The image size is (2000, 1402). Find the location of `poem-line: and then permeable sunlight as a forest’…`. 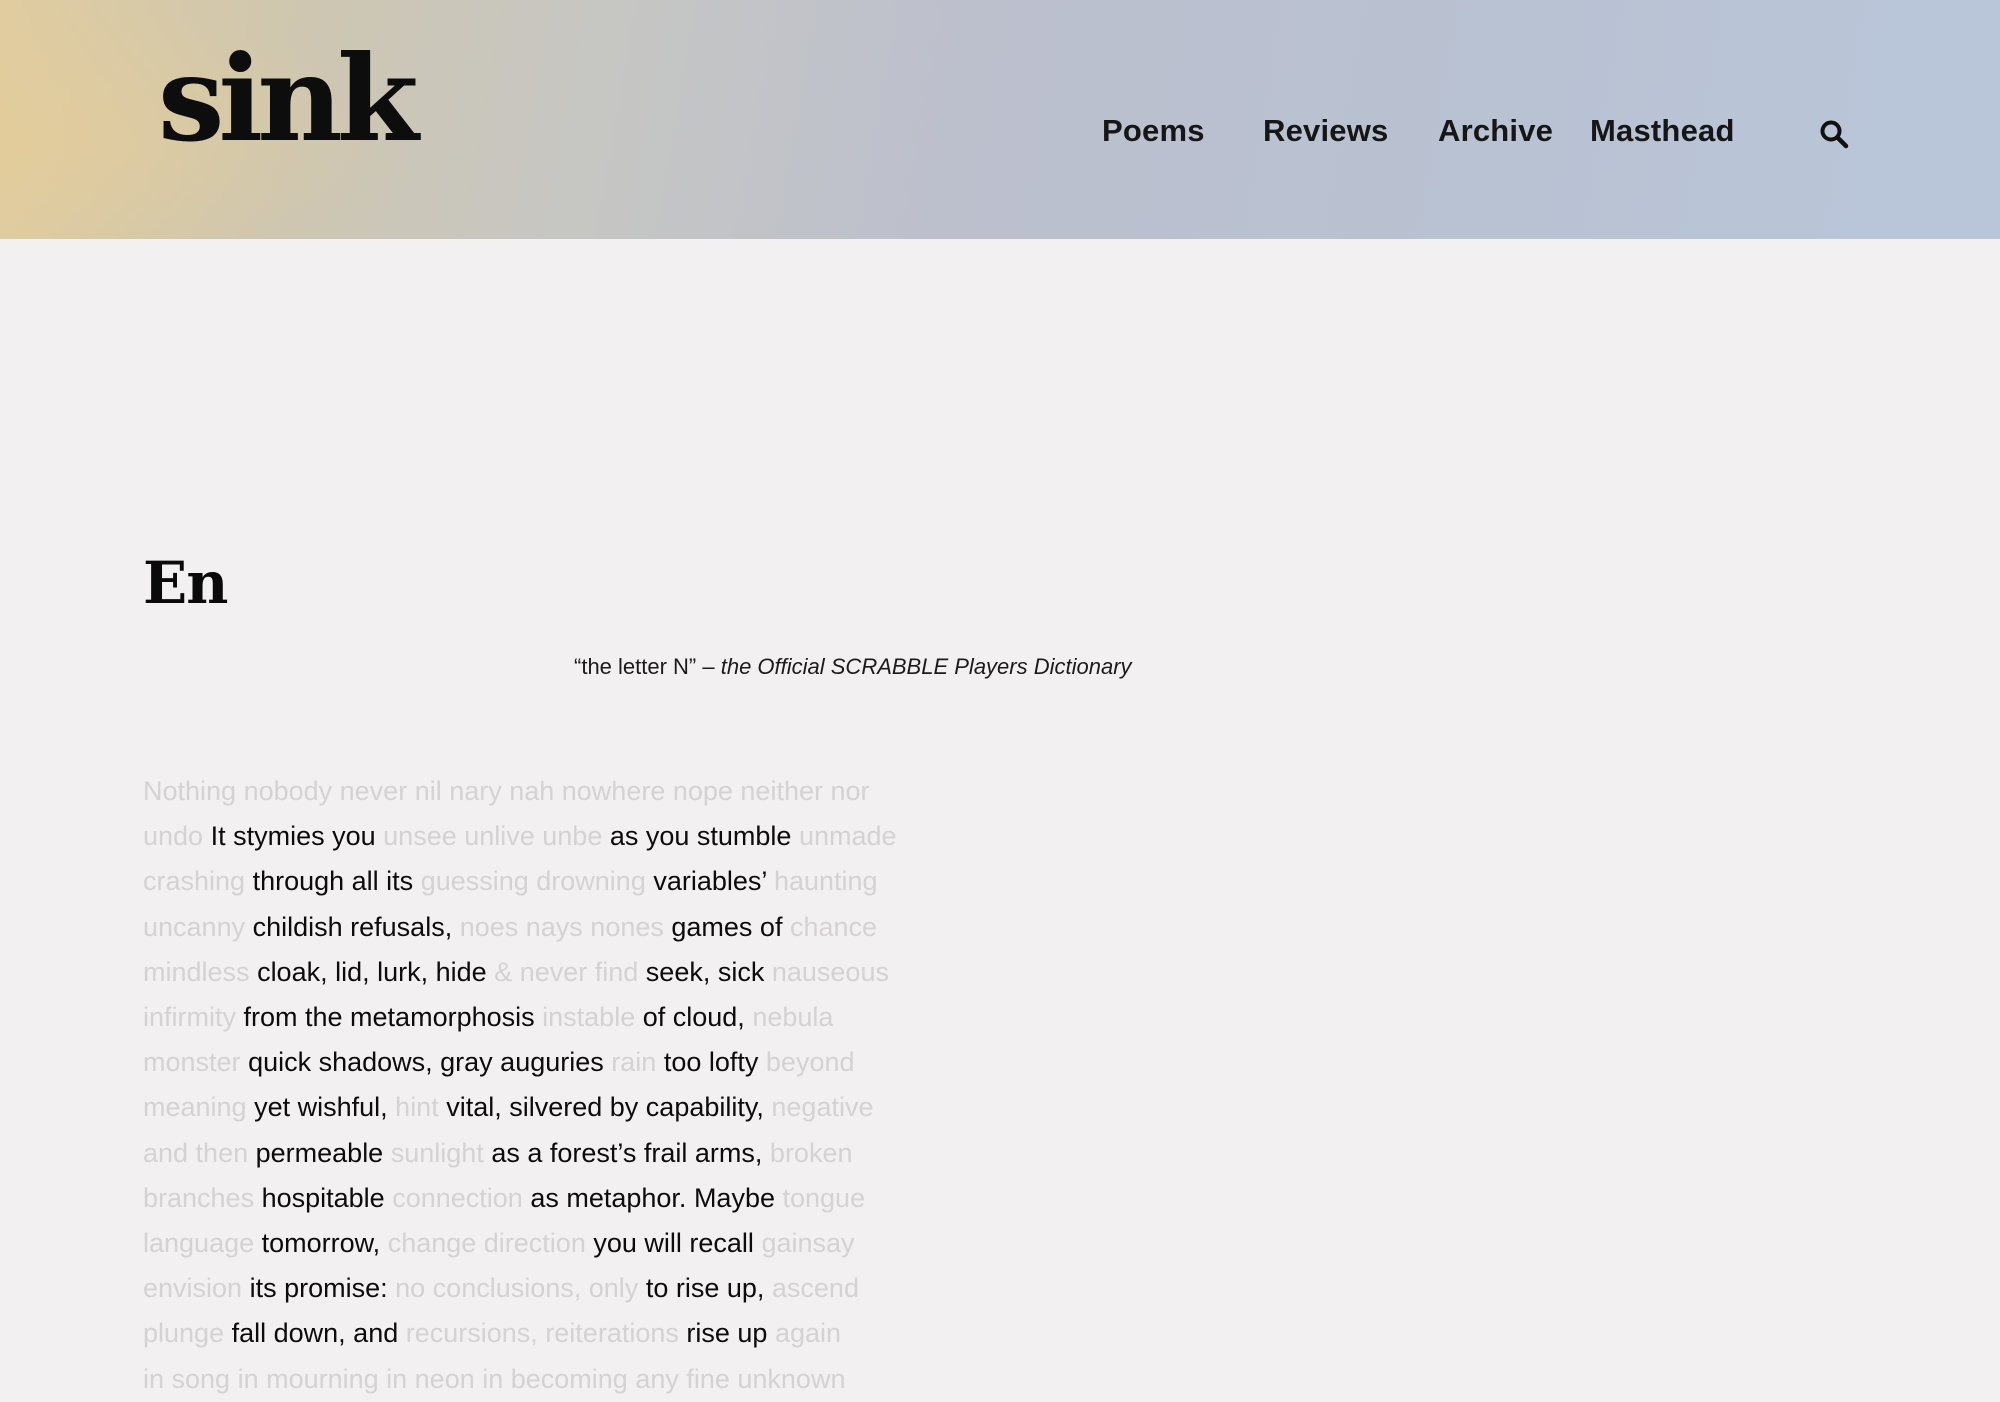

poem-line: and then permeable sunlight as a forest’… is located at coordinates (520, 1153).